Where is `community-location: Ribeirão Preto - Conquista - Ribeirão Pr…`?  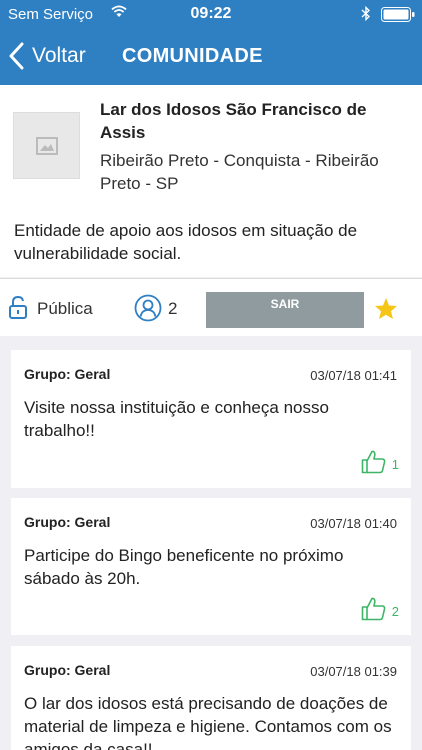
community-location: Ribeirão Preto - Conquista - Ribeirão Pr… is located at coordinates (239, 172).